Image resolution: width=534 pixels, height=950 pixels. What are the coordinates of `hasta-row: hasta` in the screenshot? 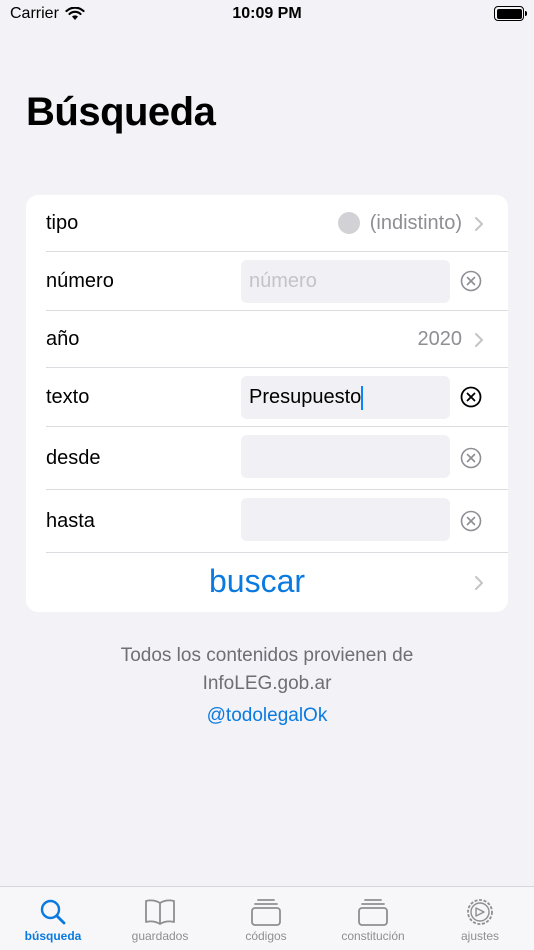 It's located at (277, 521).